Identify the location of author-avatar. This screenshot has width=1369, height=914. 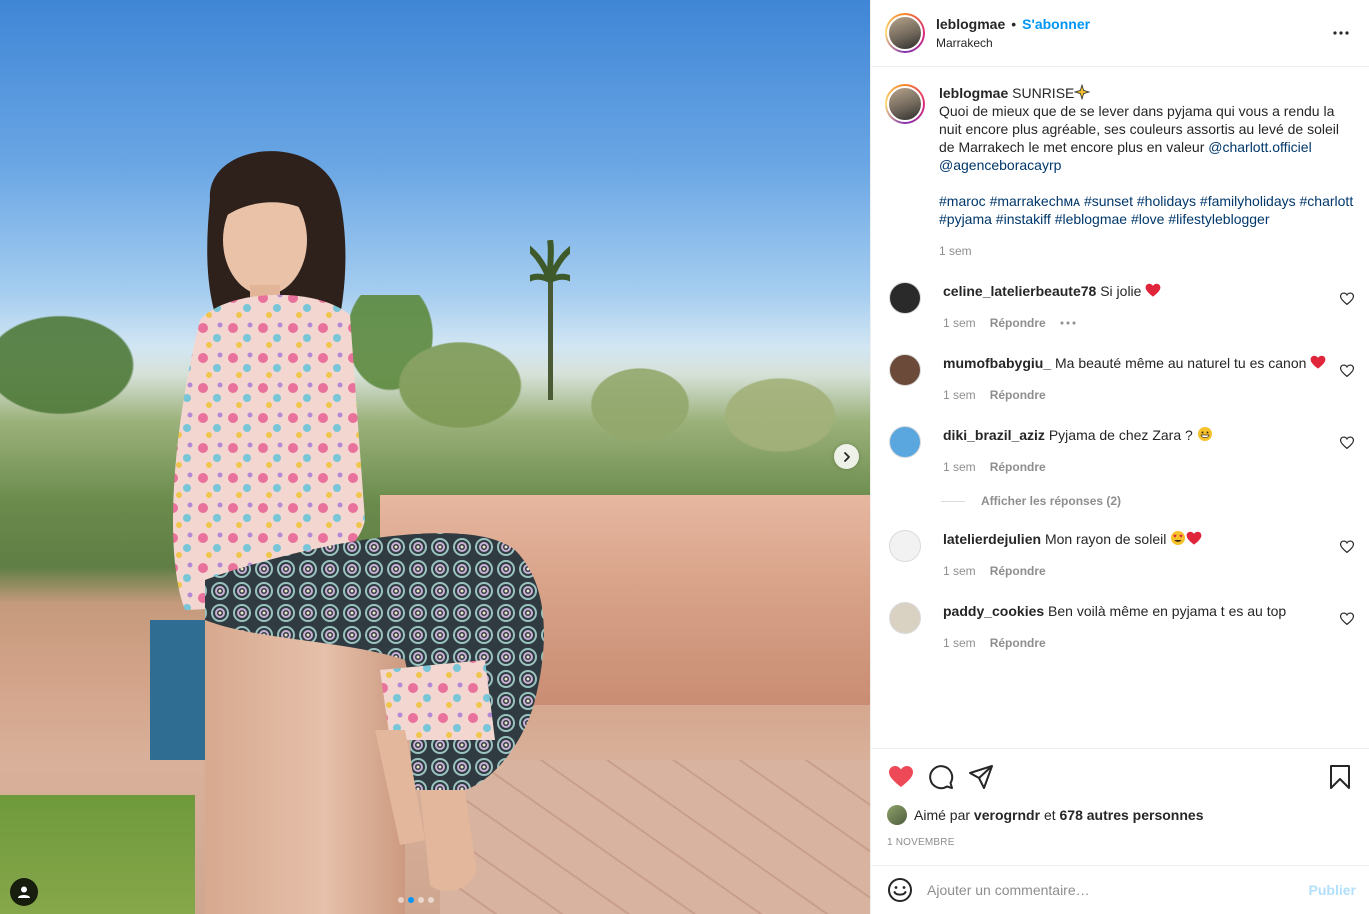
(905, 33).